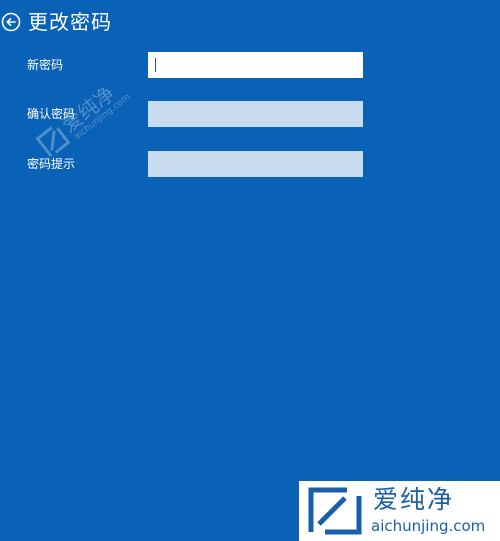 This screenshot has width=500, height=541. What do you see at coordinates (255, 65) in the screenshot?
I see `new-password-input` at bounding box center [255, 65].